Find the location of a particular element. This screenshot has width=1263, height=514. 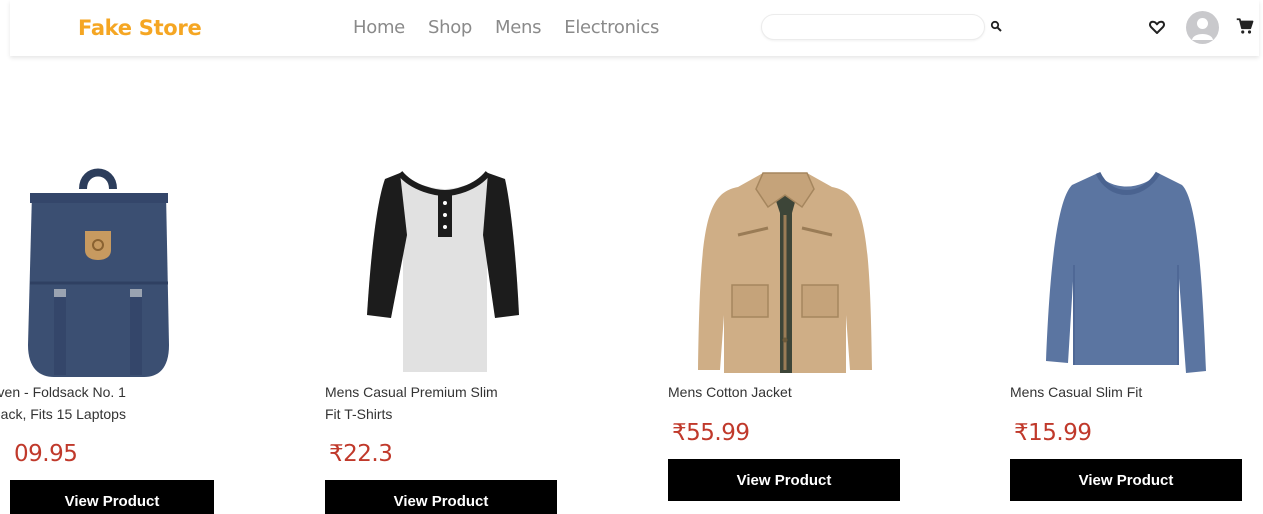

product-title: Mens Cotton Jacket is located at coordinates (775, 392).